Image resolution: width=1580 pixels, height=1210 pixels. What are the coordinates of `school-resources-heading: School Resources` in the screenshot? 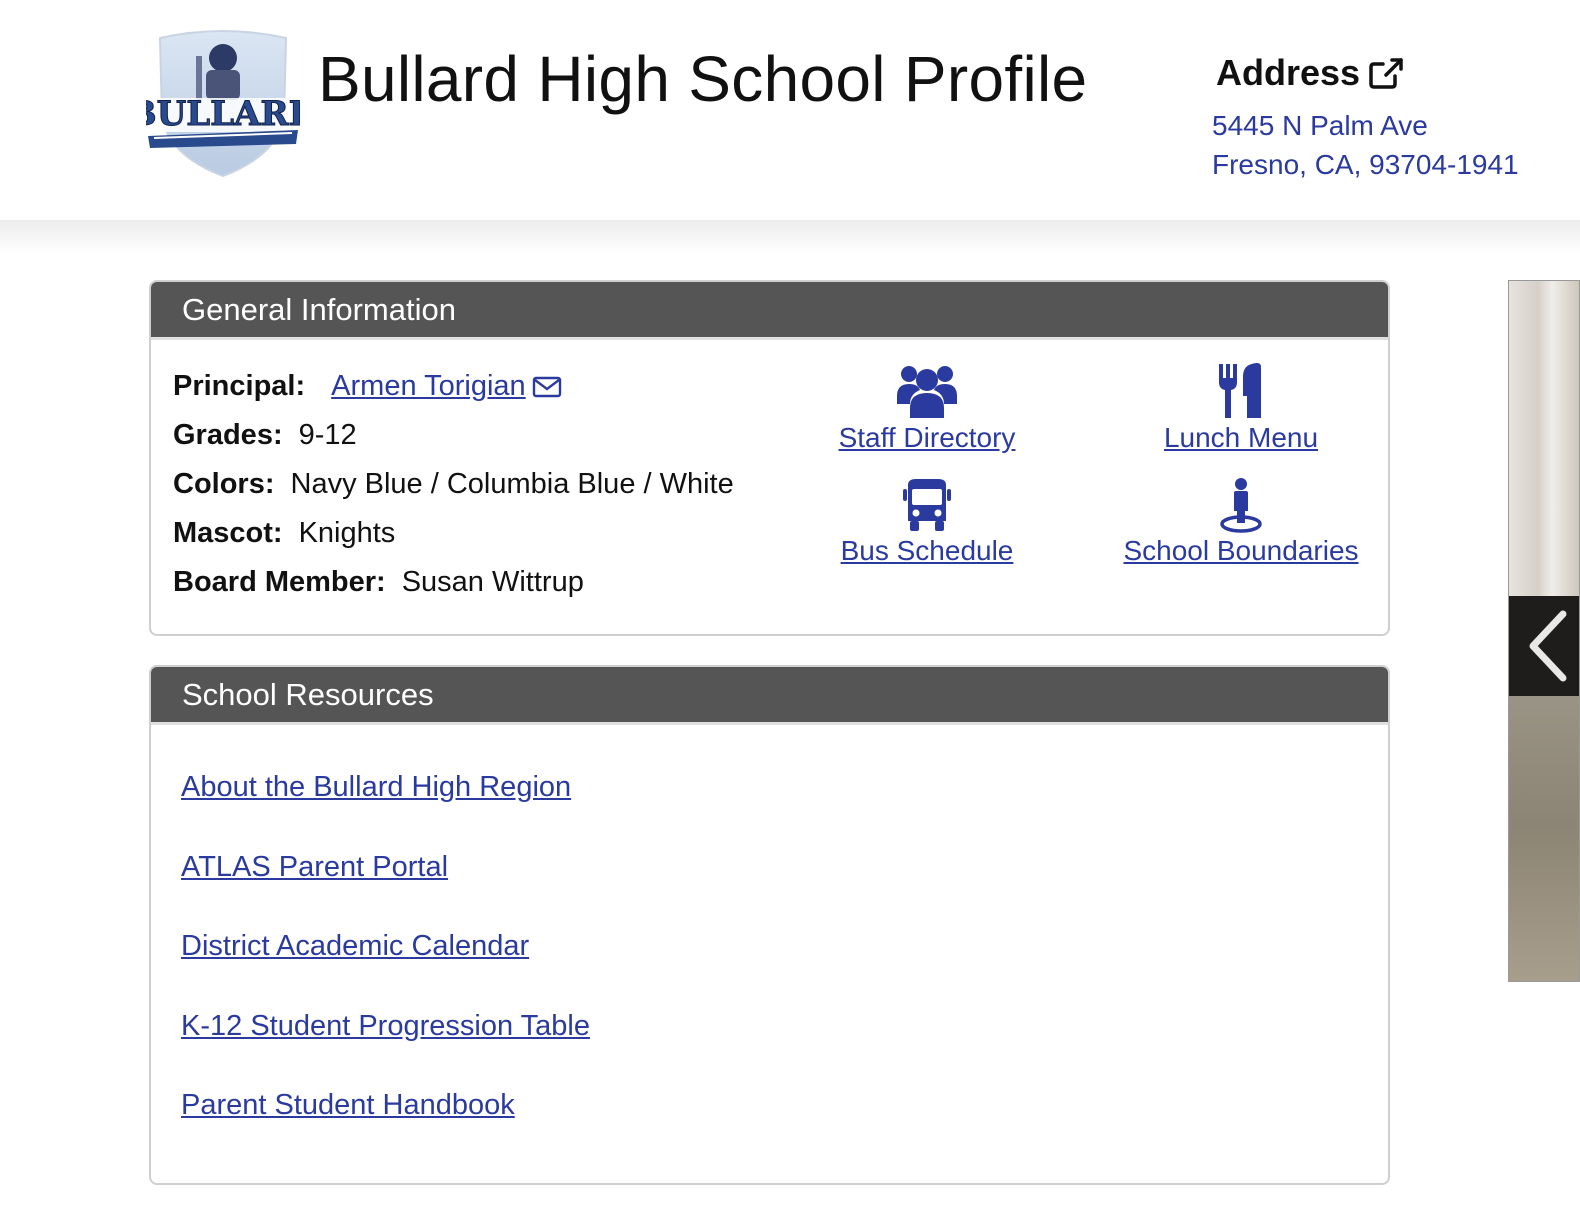 It's located at (769, 696).